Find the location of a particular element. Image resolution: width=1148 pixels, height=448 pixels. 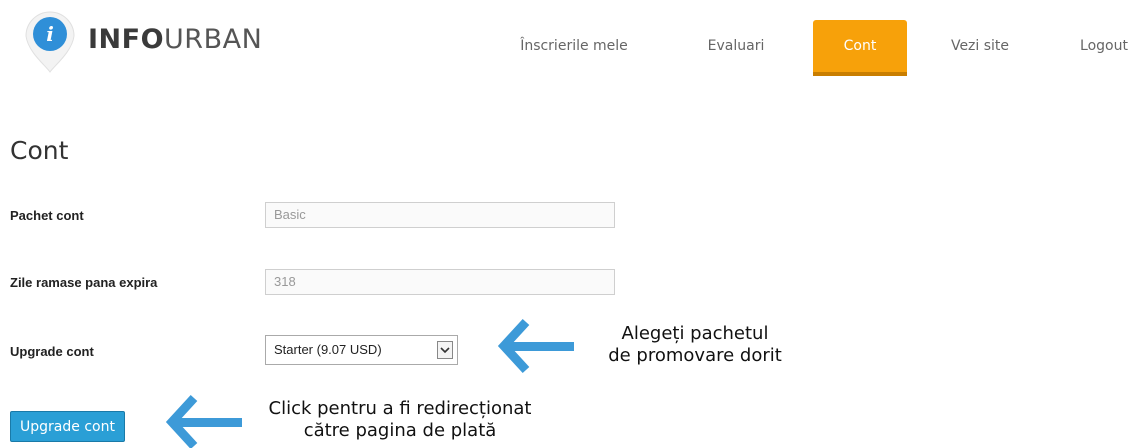

nav-item-cont: Cont is located at coordinates (860, 48).